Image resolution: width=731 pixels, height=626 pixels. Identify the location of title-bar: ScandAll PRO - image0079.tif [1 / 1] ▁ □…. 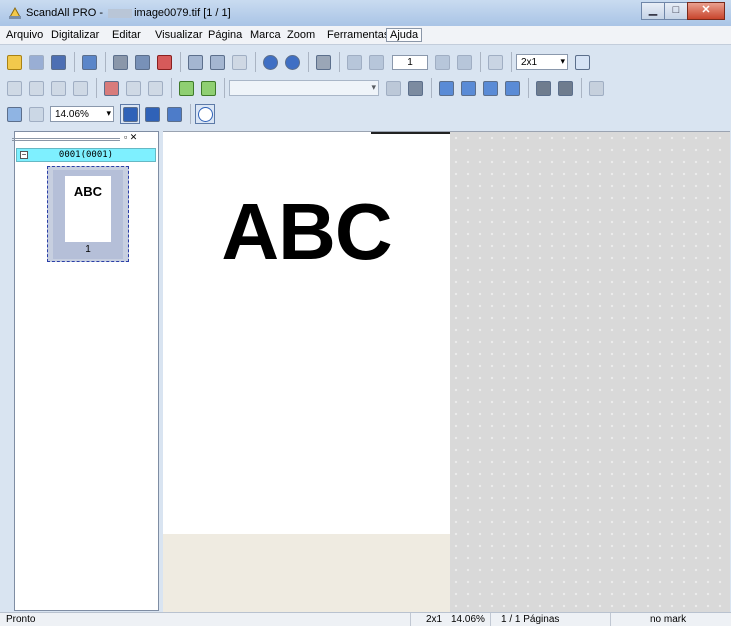
(365, 13).